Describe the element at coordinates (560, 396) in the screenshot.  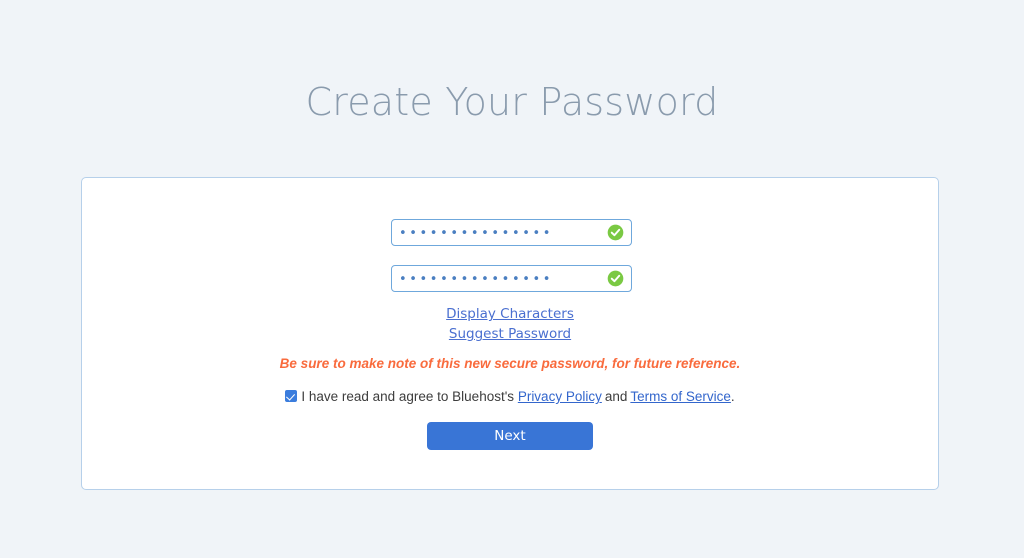
I see `privacy-policy-link: Privacy Policy` at that location.